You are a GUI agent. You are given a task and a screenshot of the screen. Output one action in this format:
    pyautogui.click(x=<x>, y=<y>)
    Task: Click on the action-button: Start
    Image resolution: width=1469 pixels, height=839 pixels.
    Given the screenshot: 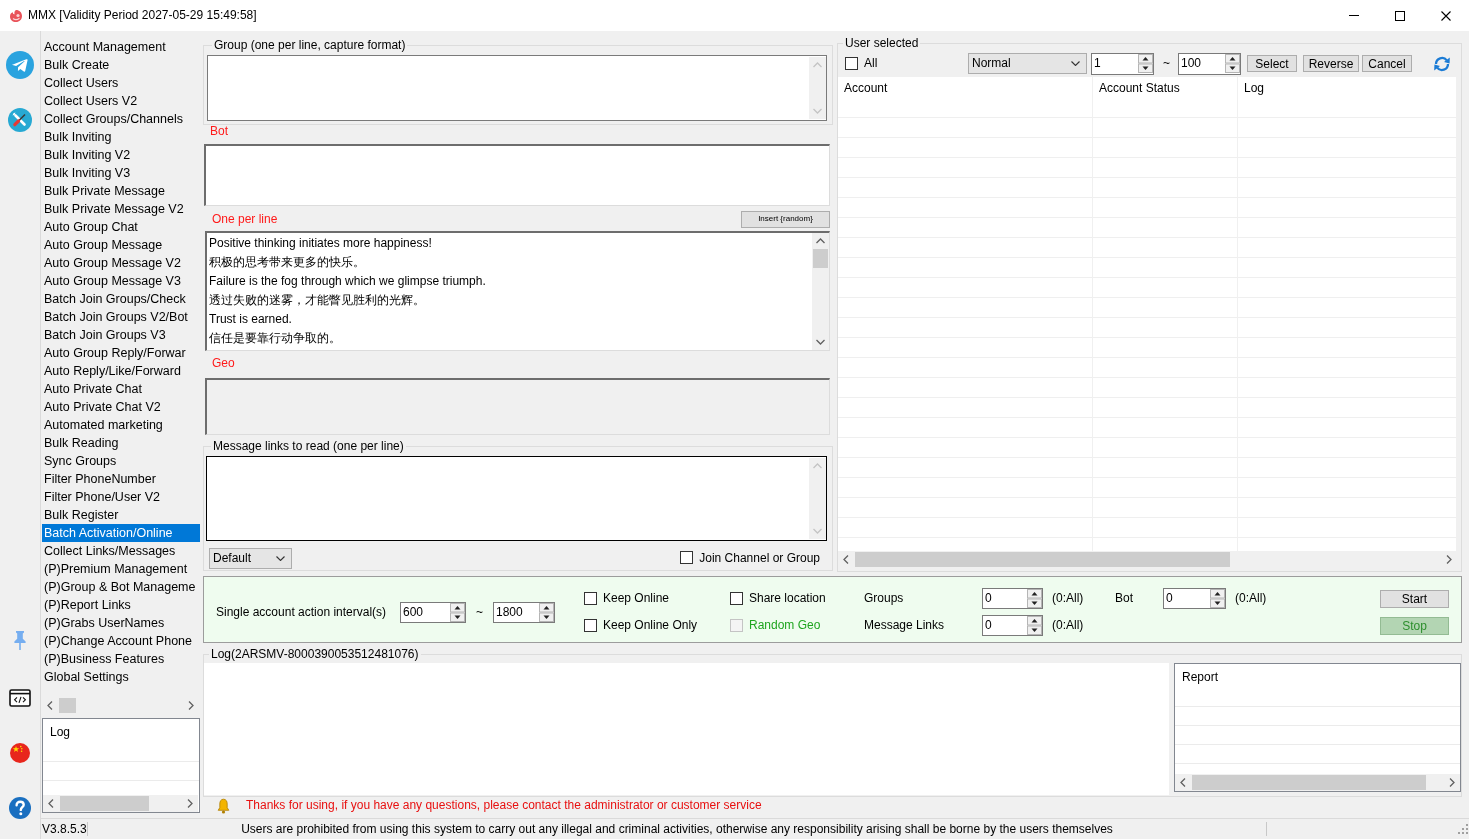 What is the action you would take?
    pyautogui.click(x=1414, y=598)
    